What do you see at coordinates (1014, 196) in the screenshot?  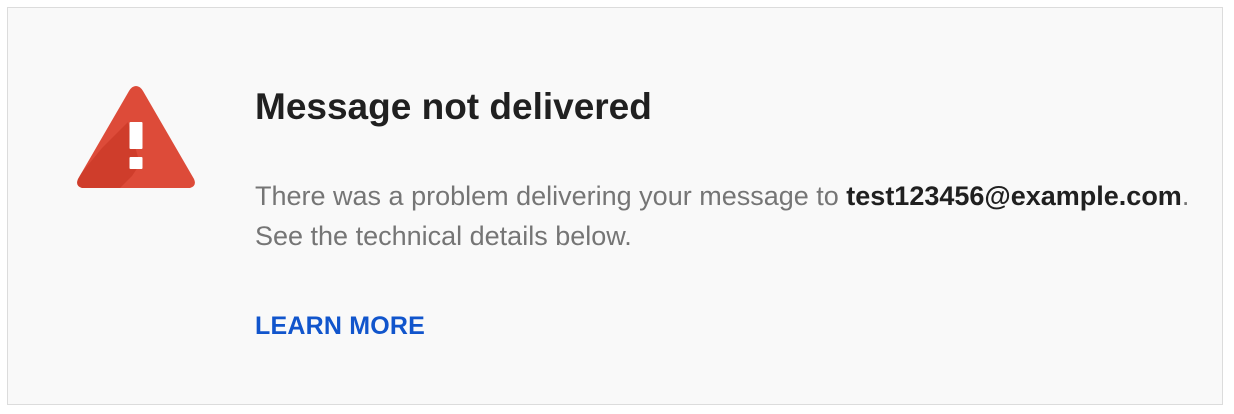 I see `recipient-email: test123456@example.com` at bounding box center [1014, 196].